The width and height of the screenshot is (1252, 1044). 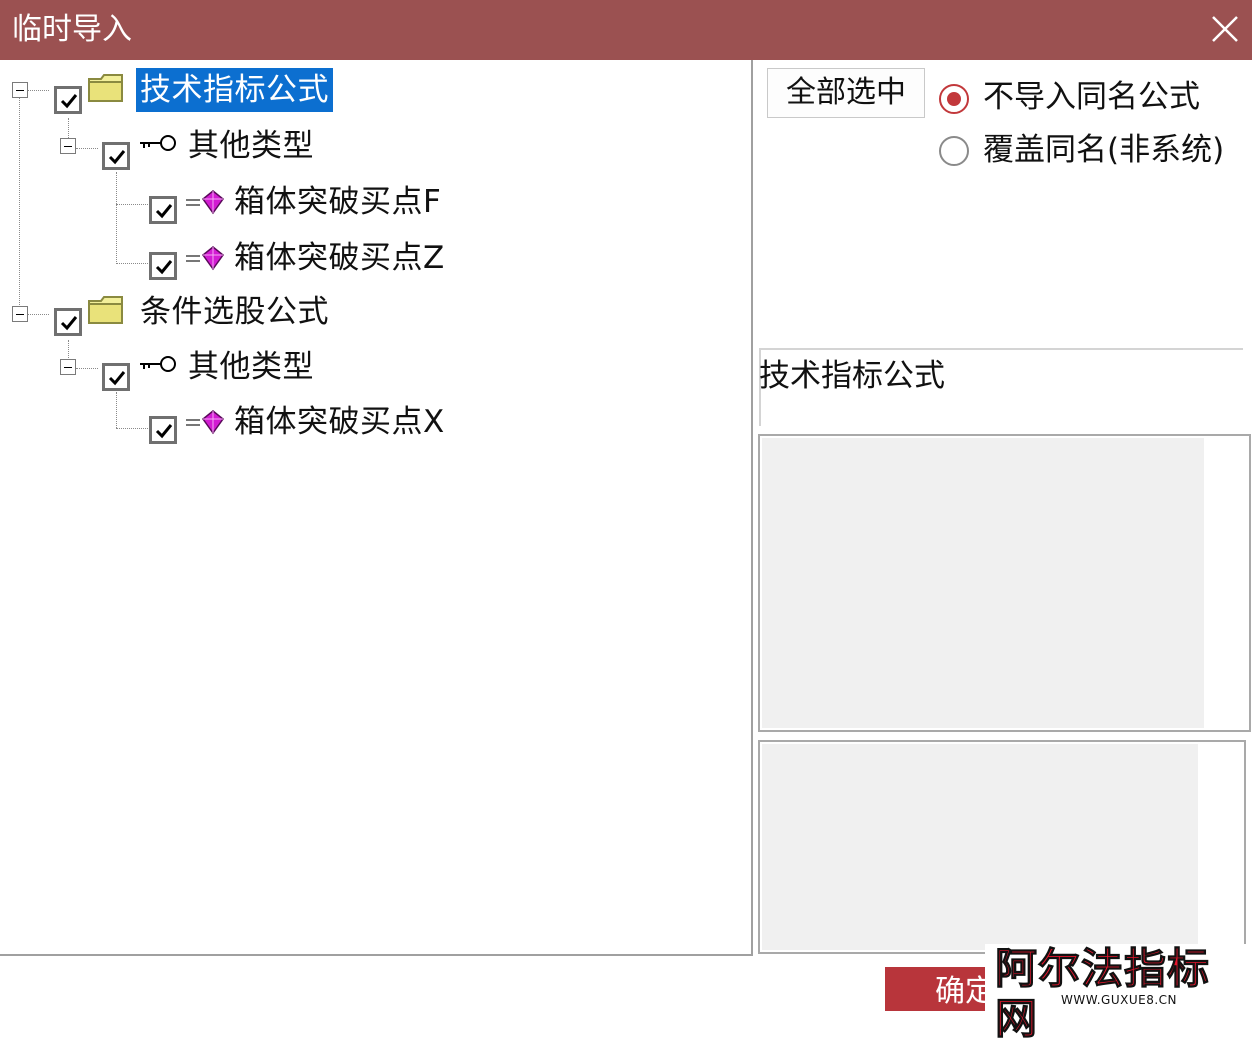 I want to click on title-bar: 临时导入, so click(x=626, y=30).